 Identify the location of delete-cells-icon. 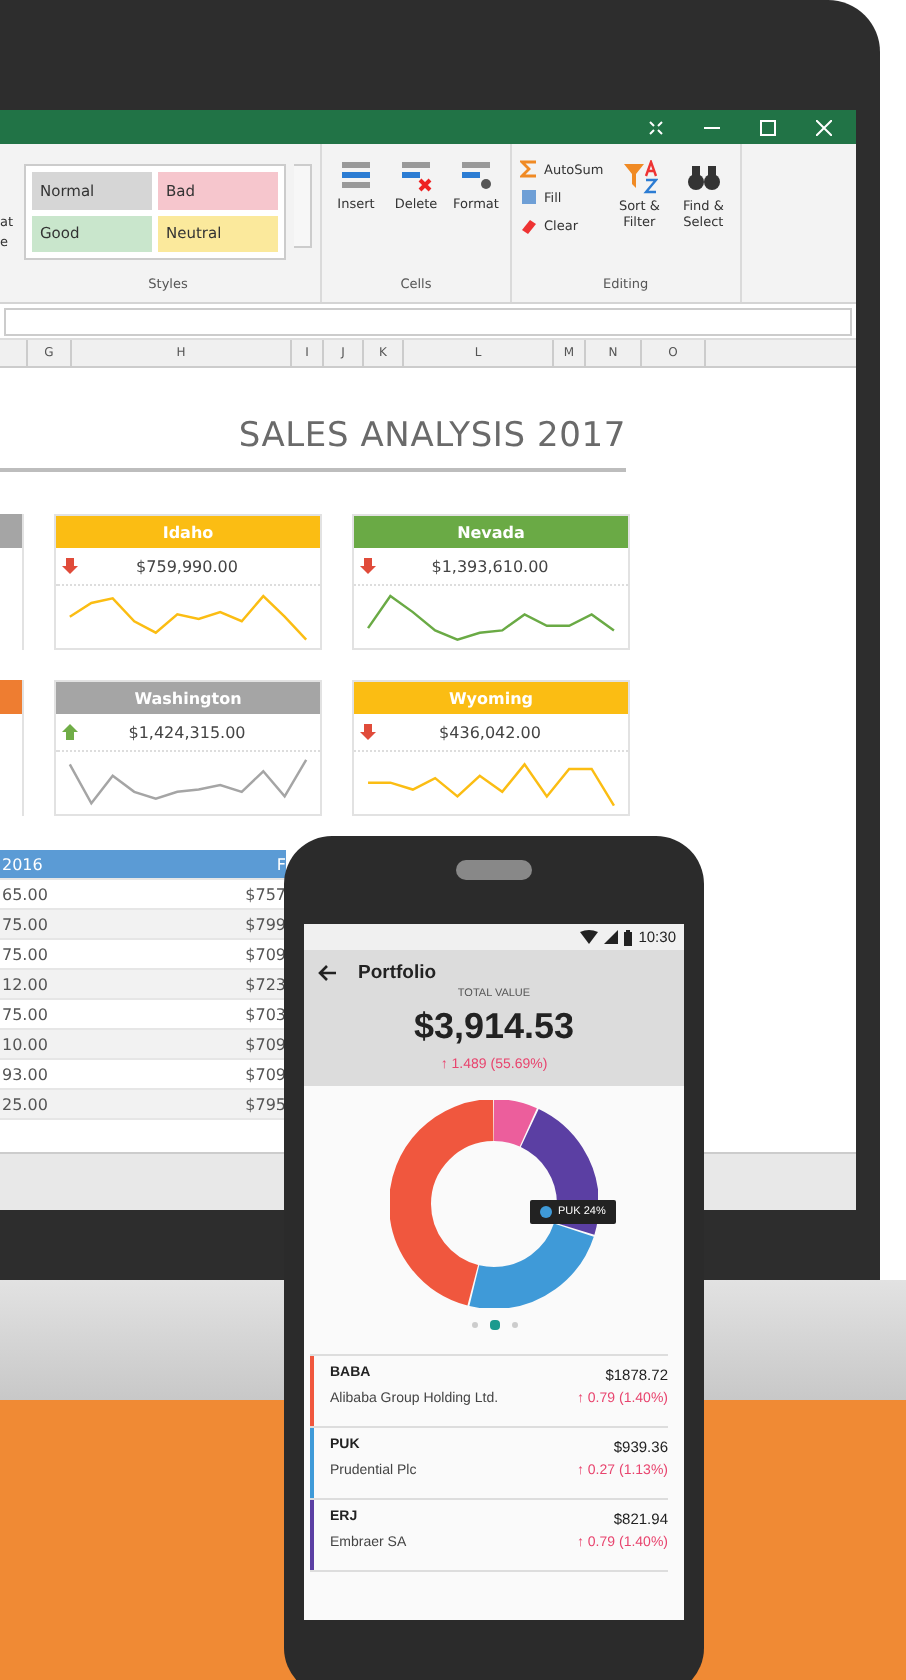
(416, 176).